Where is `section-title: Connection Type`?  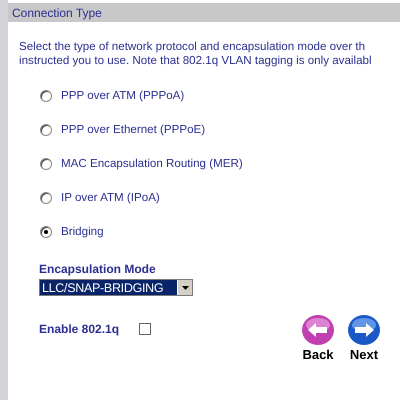
section-title: Connection Type is located at coordinates (57, 13).